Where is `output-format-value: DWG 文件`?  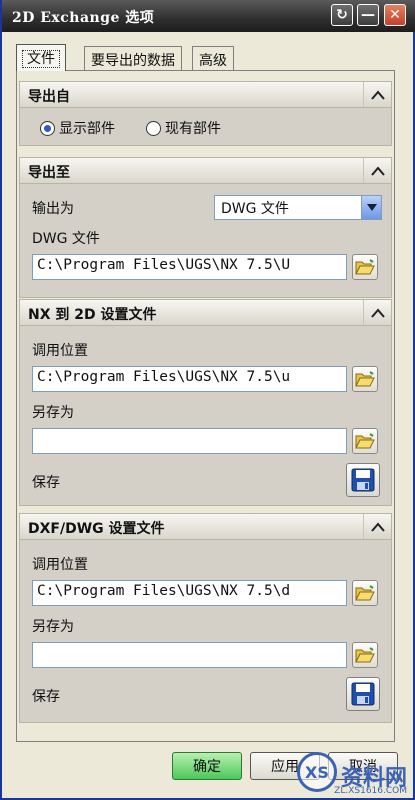 output-format-value: DWG 文件 is located at coordinates (255, 209).